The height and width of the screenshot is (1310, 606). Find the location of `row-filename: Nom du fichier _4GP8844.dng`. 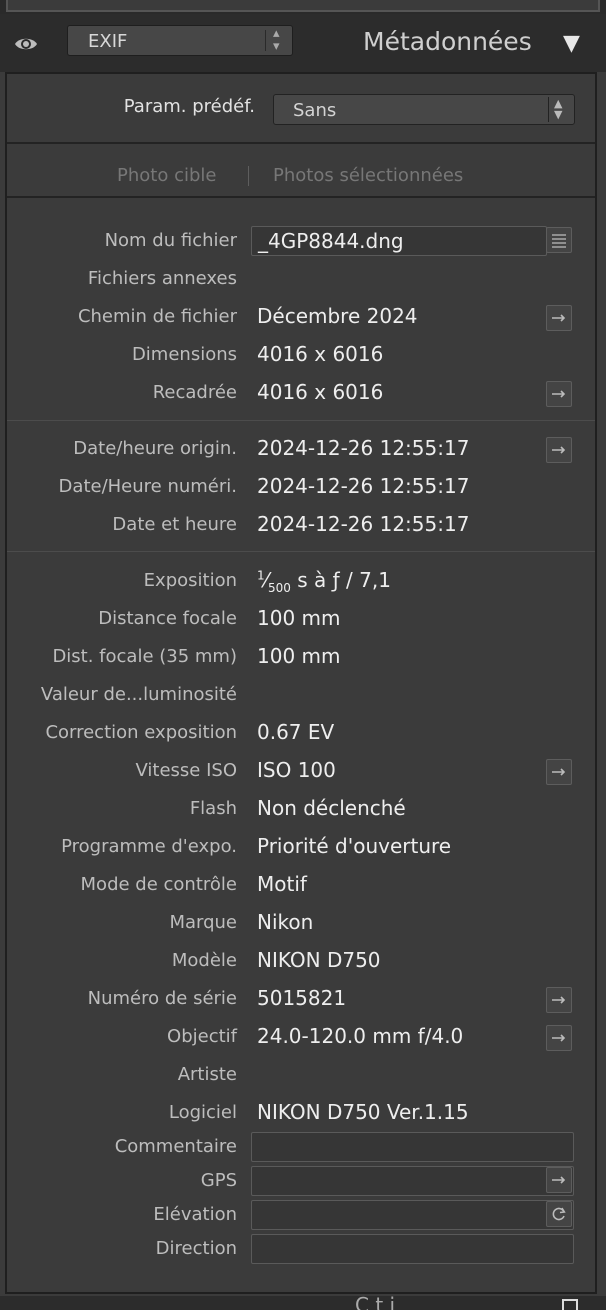

row-filename: Nom du fichier _4GP8844.dng is located at coordinates (302, 241).